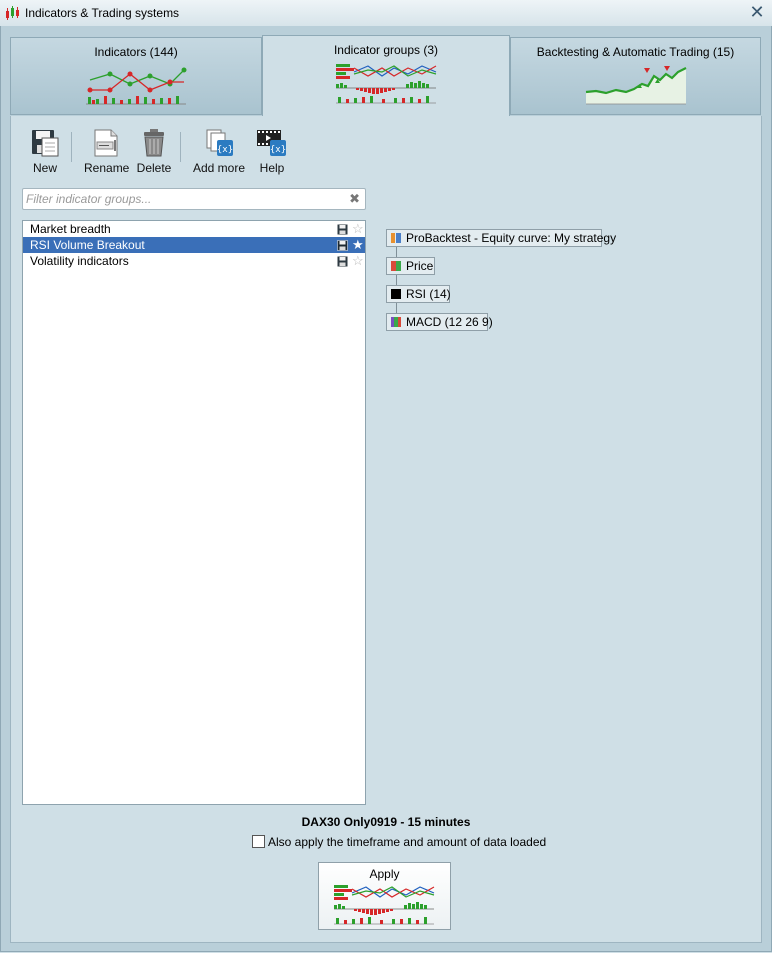  I want to click on indicator-label: ProBacktest - Equity curve: My strategy, so click(511, 238).